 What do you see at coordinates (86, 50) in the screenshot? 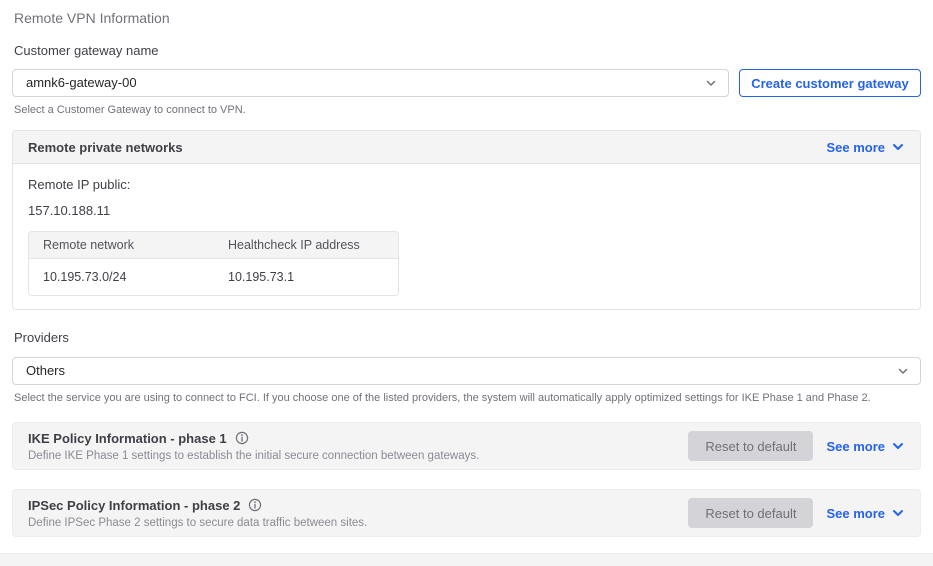
I see `customer-gateway-label: Customer gateway name` at bounding box center [86, 50].